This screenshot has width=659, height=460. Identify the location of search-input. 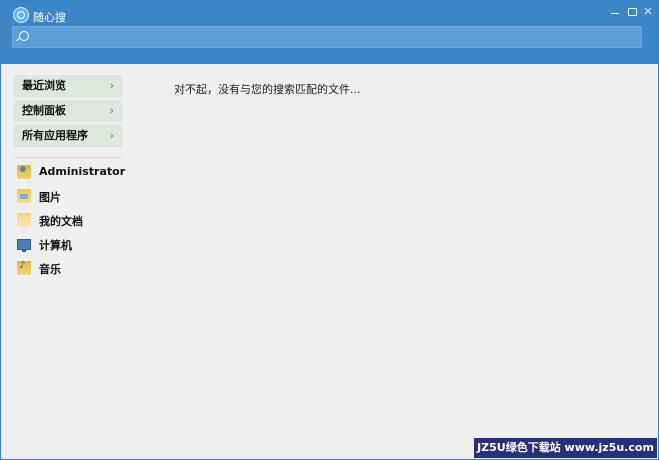
(335, 38).